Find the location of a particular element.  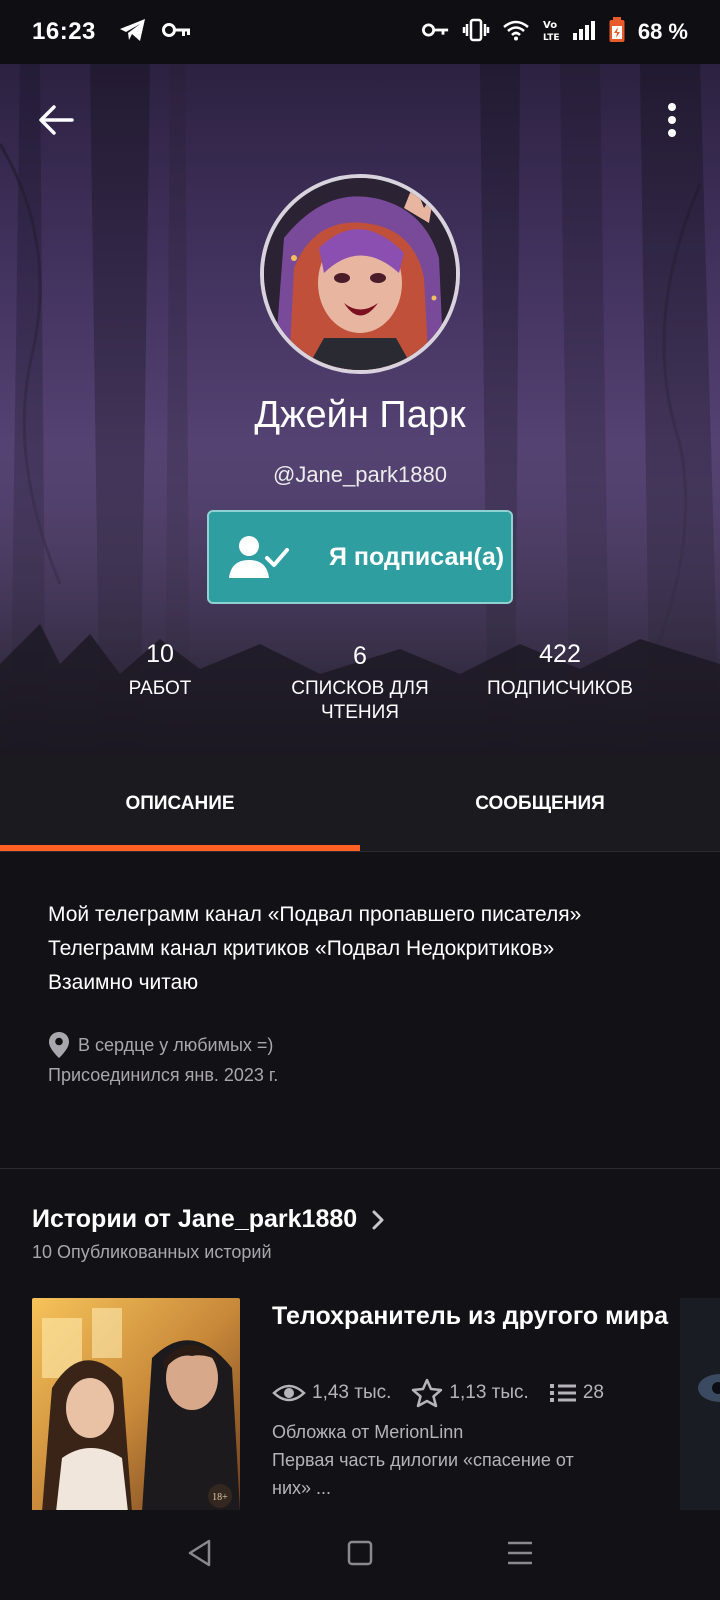

location-pin-icon is located at coordinates (59, 1045).